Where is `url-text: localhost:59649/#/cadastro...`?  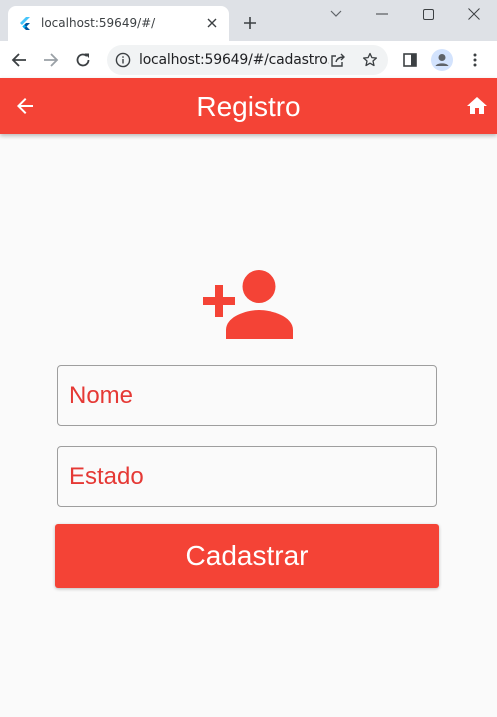 url-text: localhost:59649/#/cadastro... is located at coordinates (234, 60).